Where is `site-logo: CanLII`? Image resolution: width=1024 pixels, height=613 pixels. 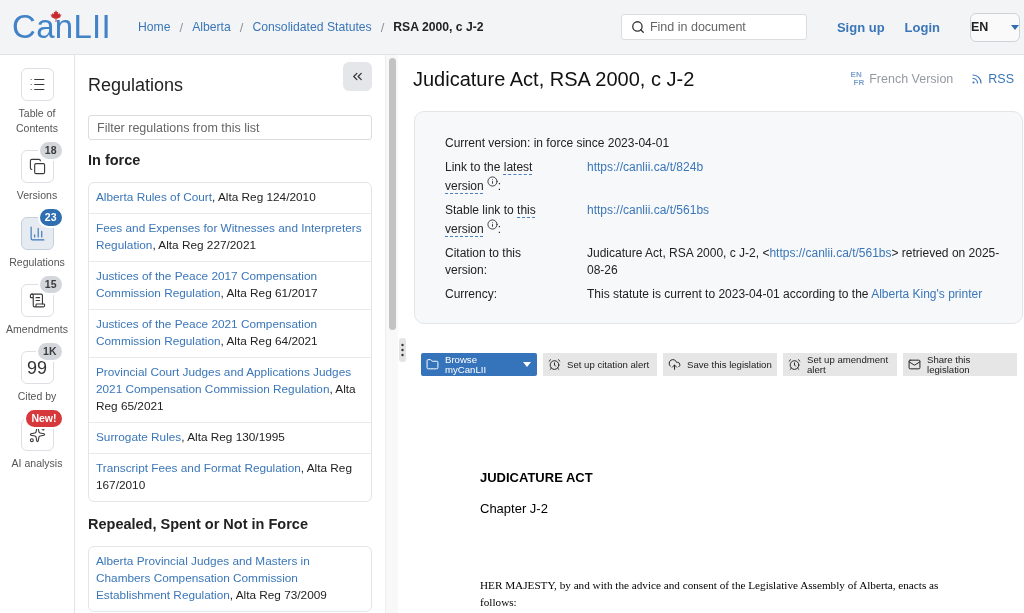 site-logo: CanLII is located at coordinates (62, 27).